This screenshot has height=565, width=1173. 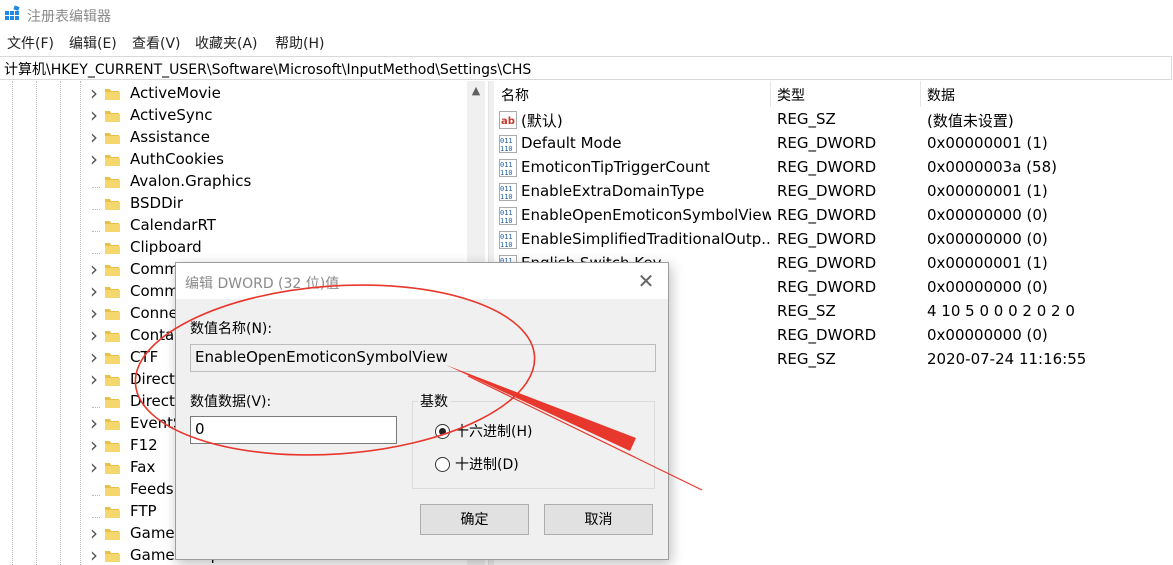 What do you see at coordinates (598, 519) in the screenshot?
I see `cancel-button: 取消` at bounding box center [598, 519].